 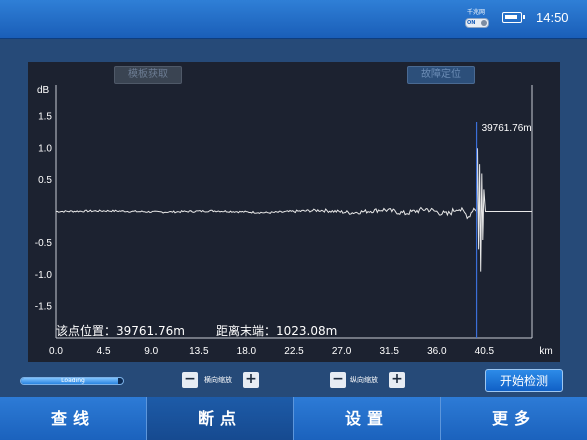 What do you see at coordinates (73, 418) in the screenshot?
I see `tab-line-check: 查线` at bounding box center [73, 418].